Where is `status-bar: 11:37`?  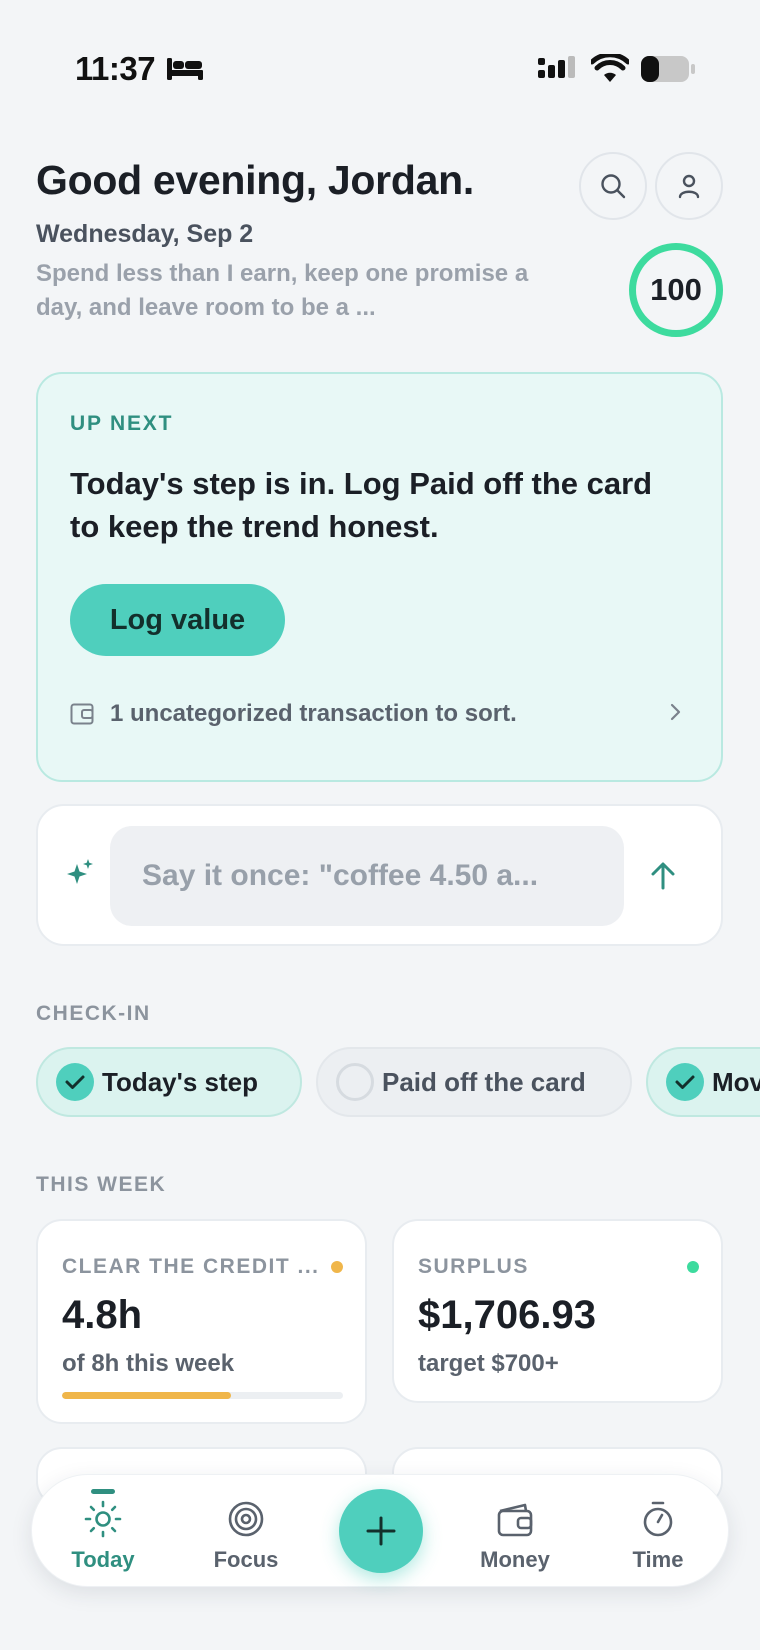 status-bar: 11:37 is located at coordinates (380, 70).